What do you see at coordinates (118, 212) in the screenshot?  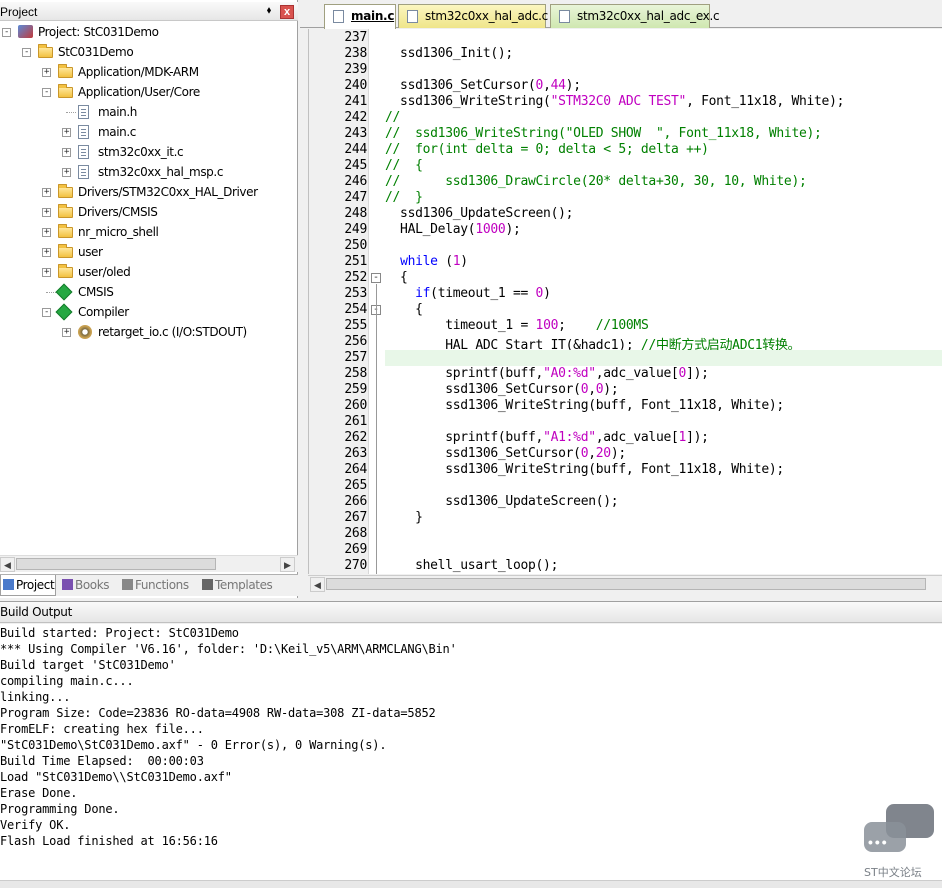 I see `tree-item-label: Drivers/CMSIS` at bounding box center [118, 212].